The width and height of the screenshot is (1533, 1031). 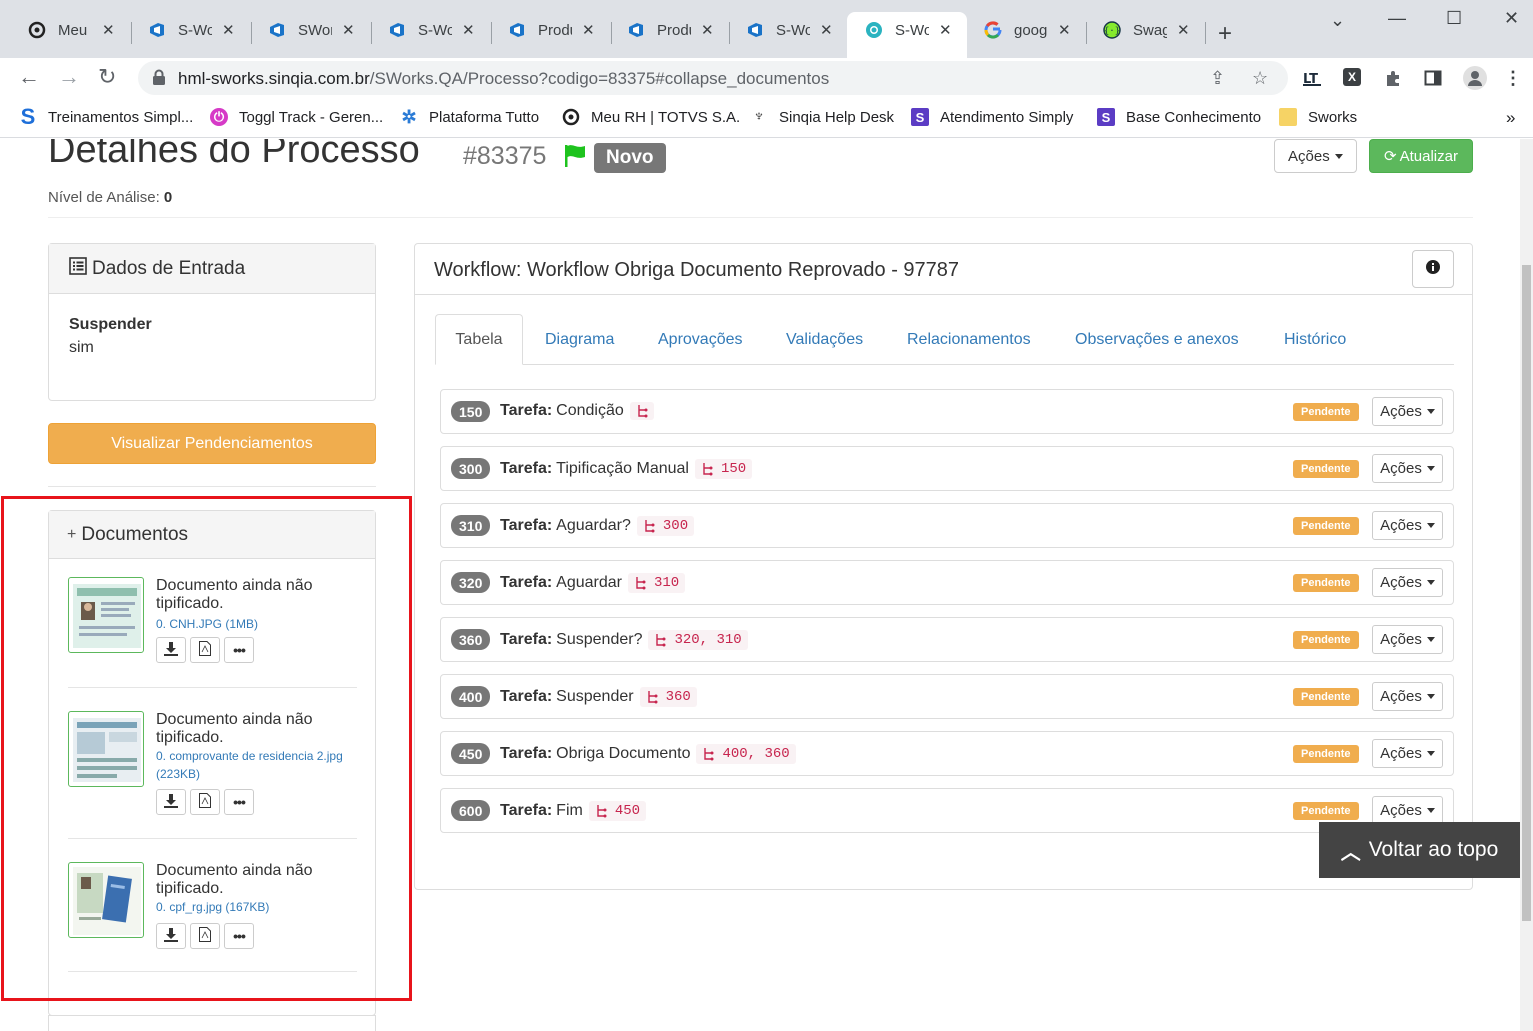 What do you see at coordinates (1007, 117) in the screenshot?
I see `bookmark-label: Atendimento Simply` at bounding box center [1007, 117].